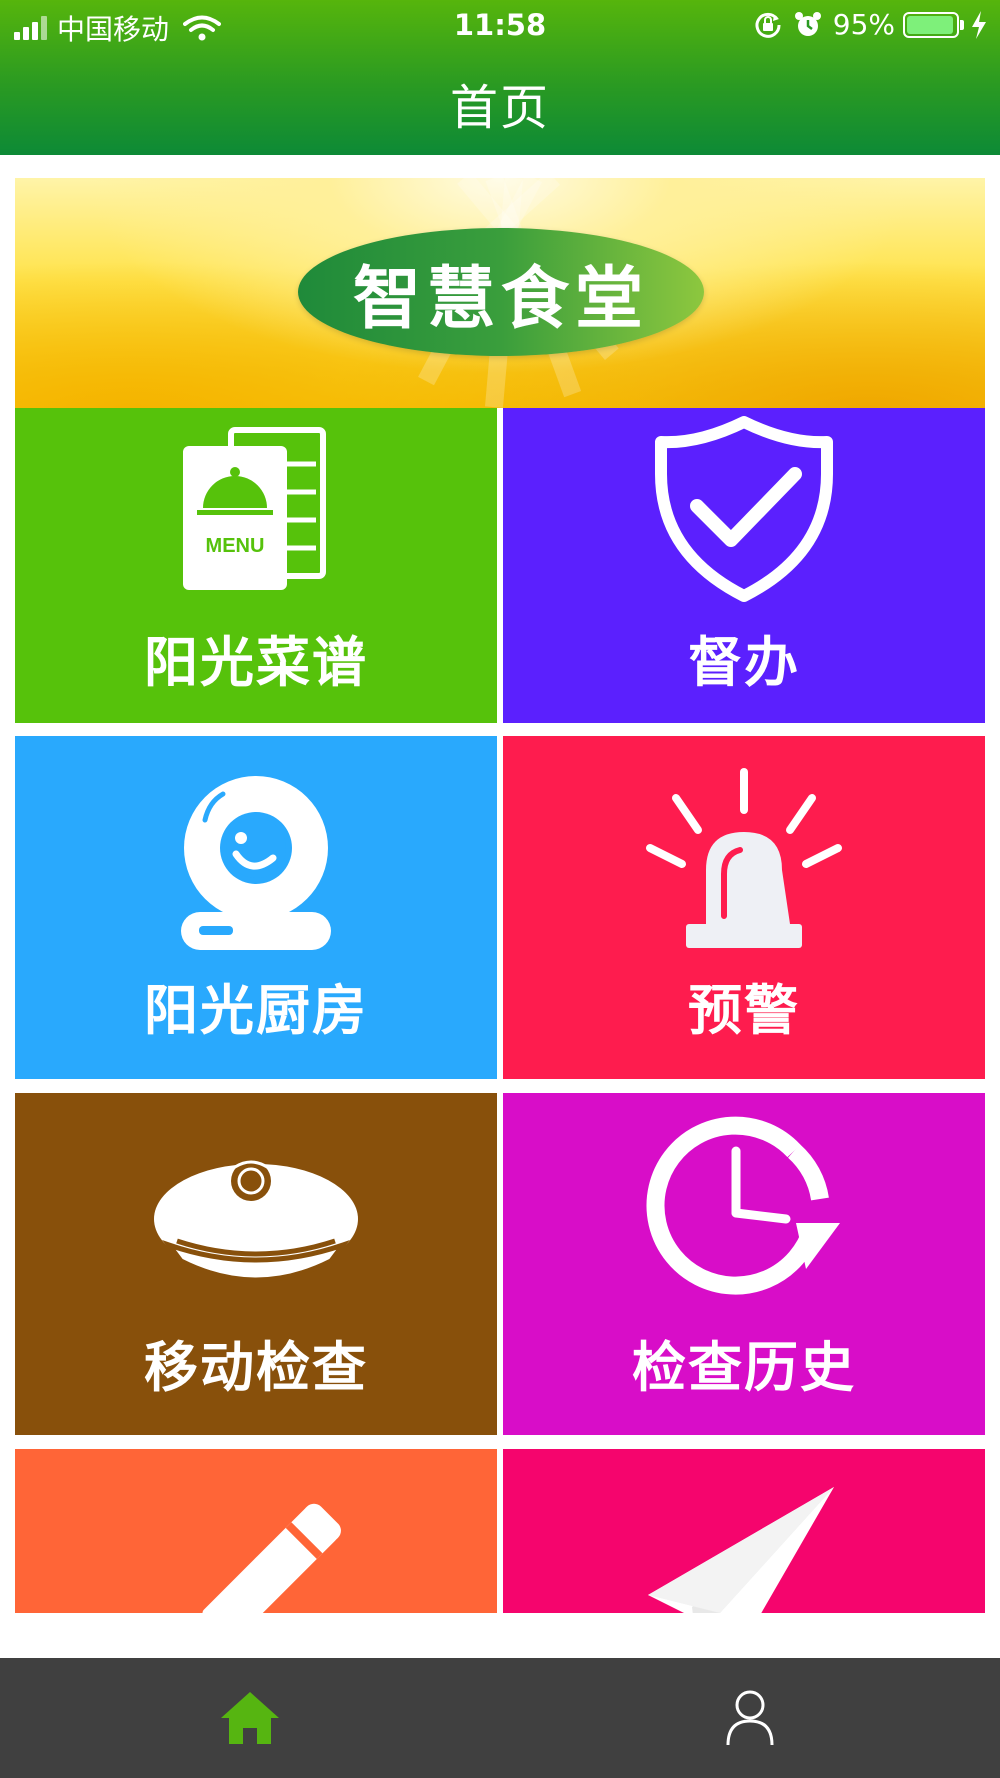 The height and width of the screenshot is (1778, 1000). Describe the element at coordinates (256, 1221) in the screenshot. I see `inspector-cap-icon` at that location.